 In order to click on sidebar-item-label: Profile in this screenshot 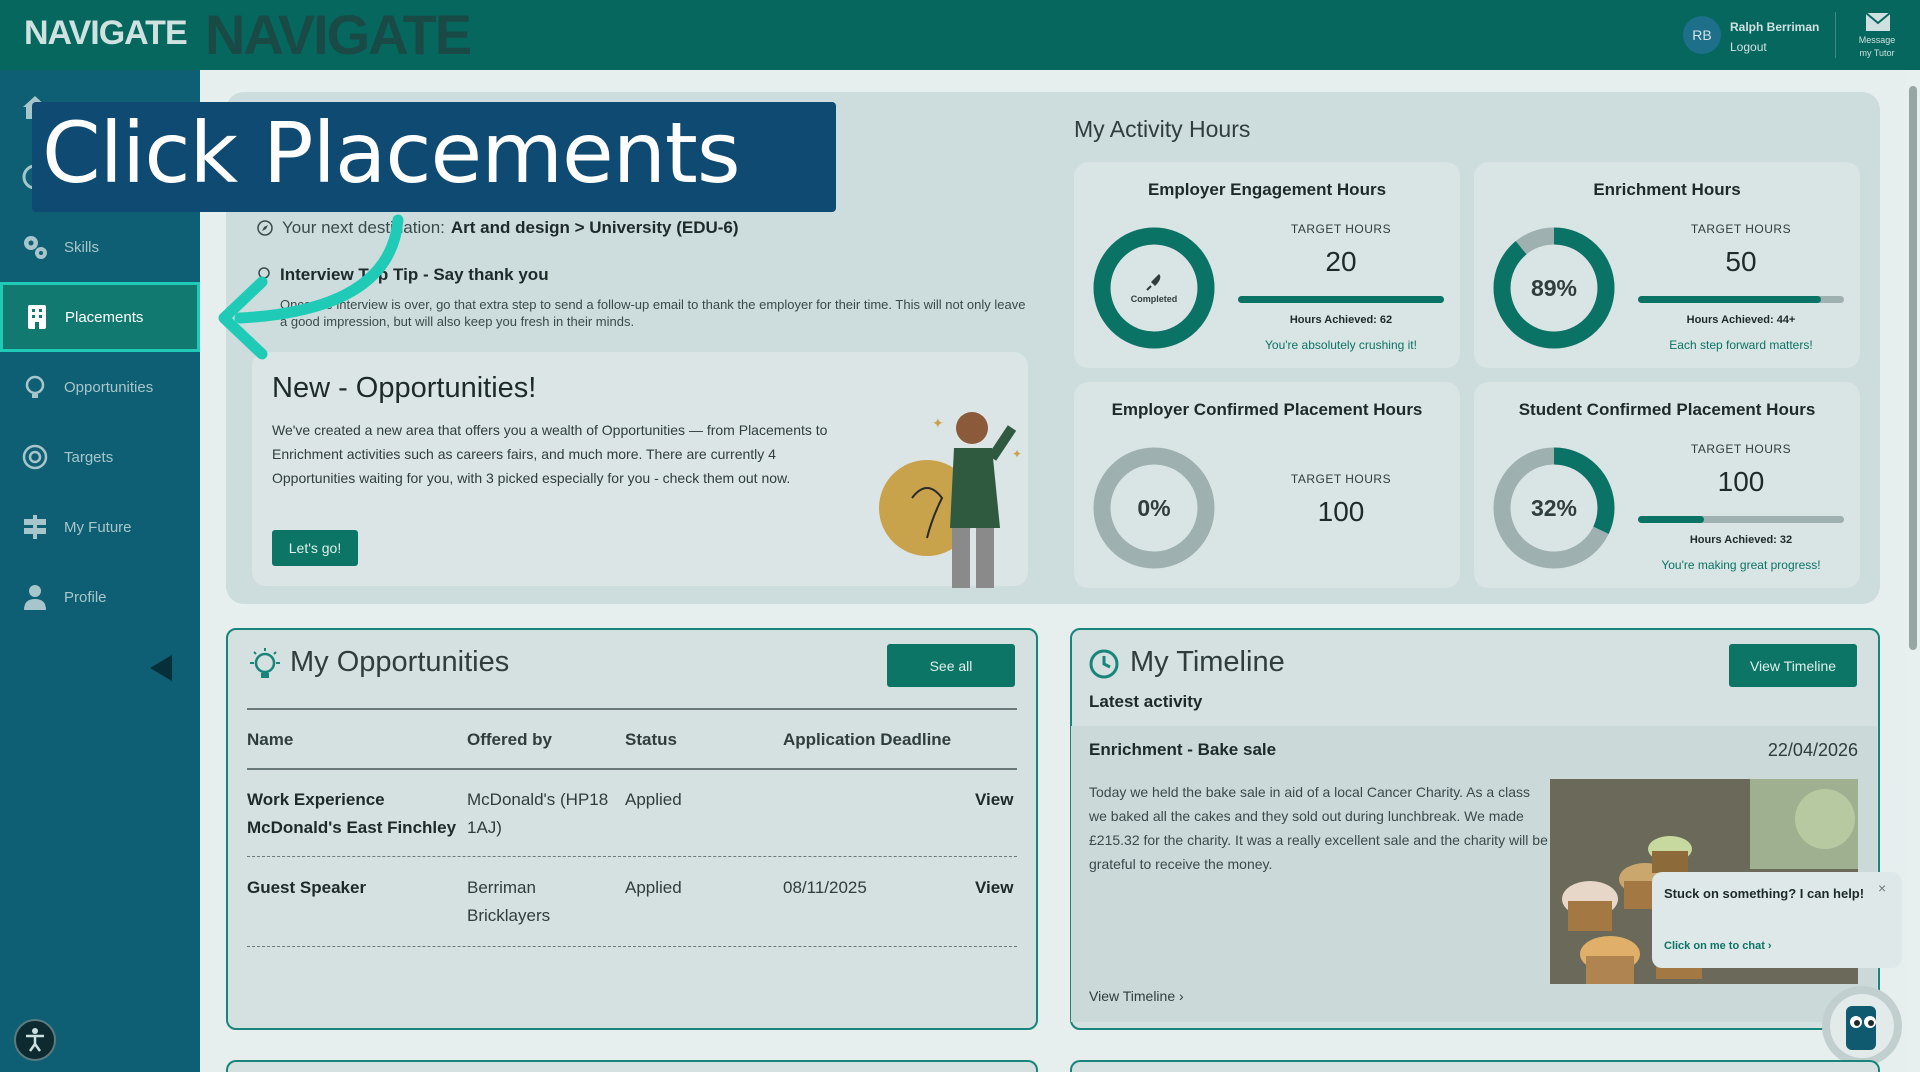, I will do `click(85, 597)`.